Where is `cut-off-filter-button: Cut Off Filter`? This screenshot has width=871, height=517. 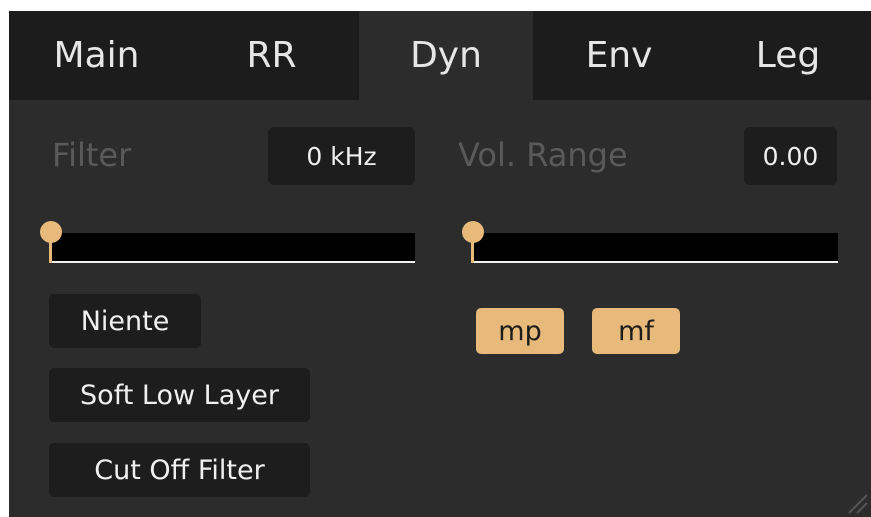
cut-off-filter-button: Cut Off Filter is located at coordinates (179, 470).